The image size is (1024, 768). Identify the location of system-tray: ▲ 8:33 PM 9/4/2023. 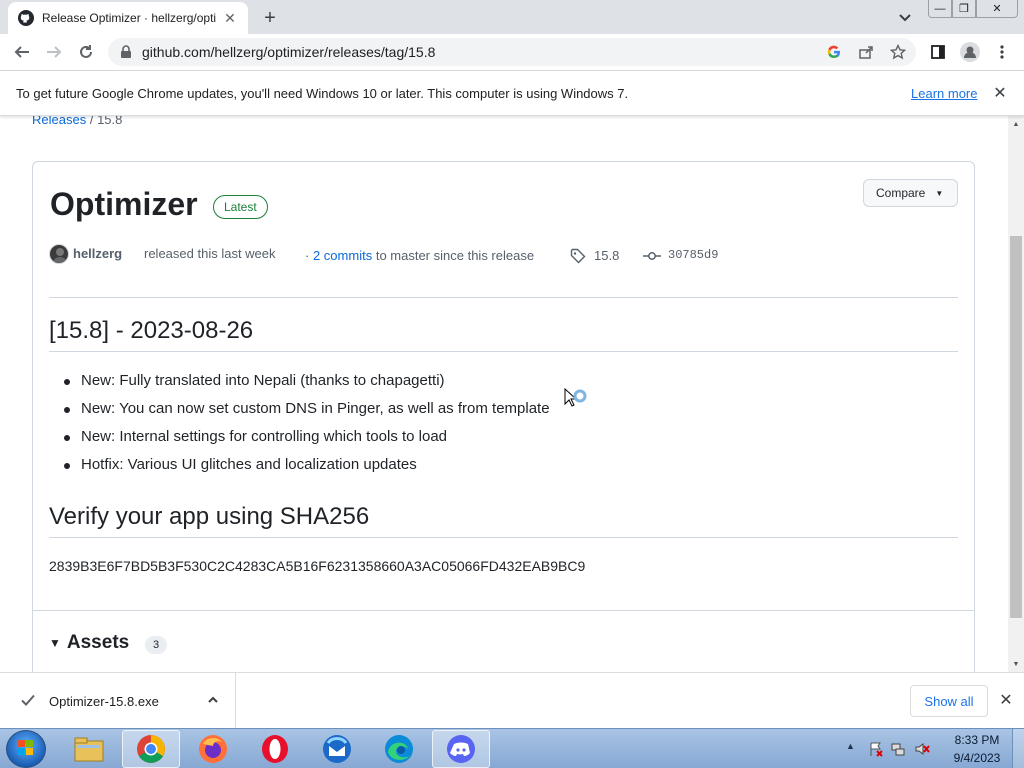
(934, 748).